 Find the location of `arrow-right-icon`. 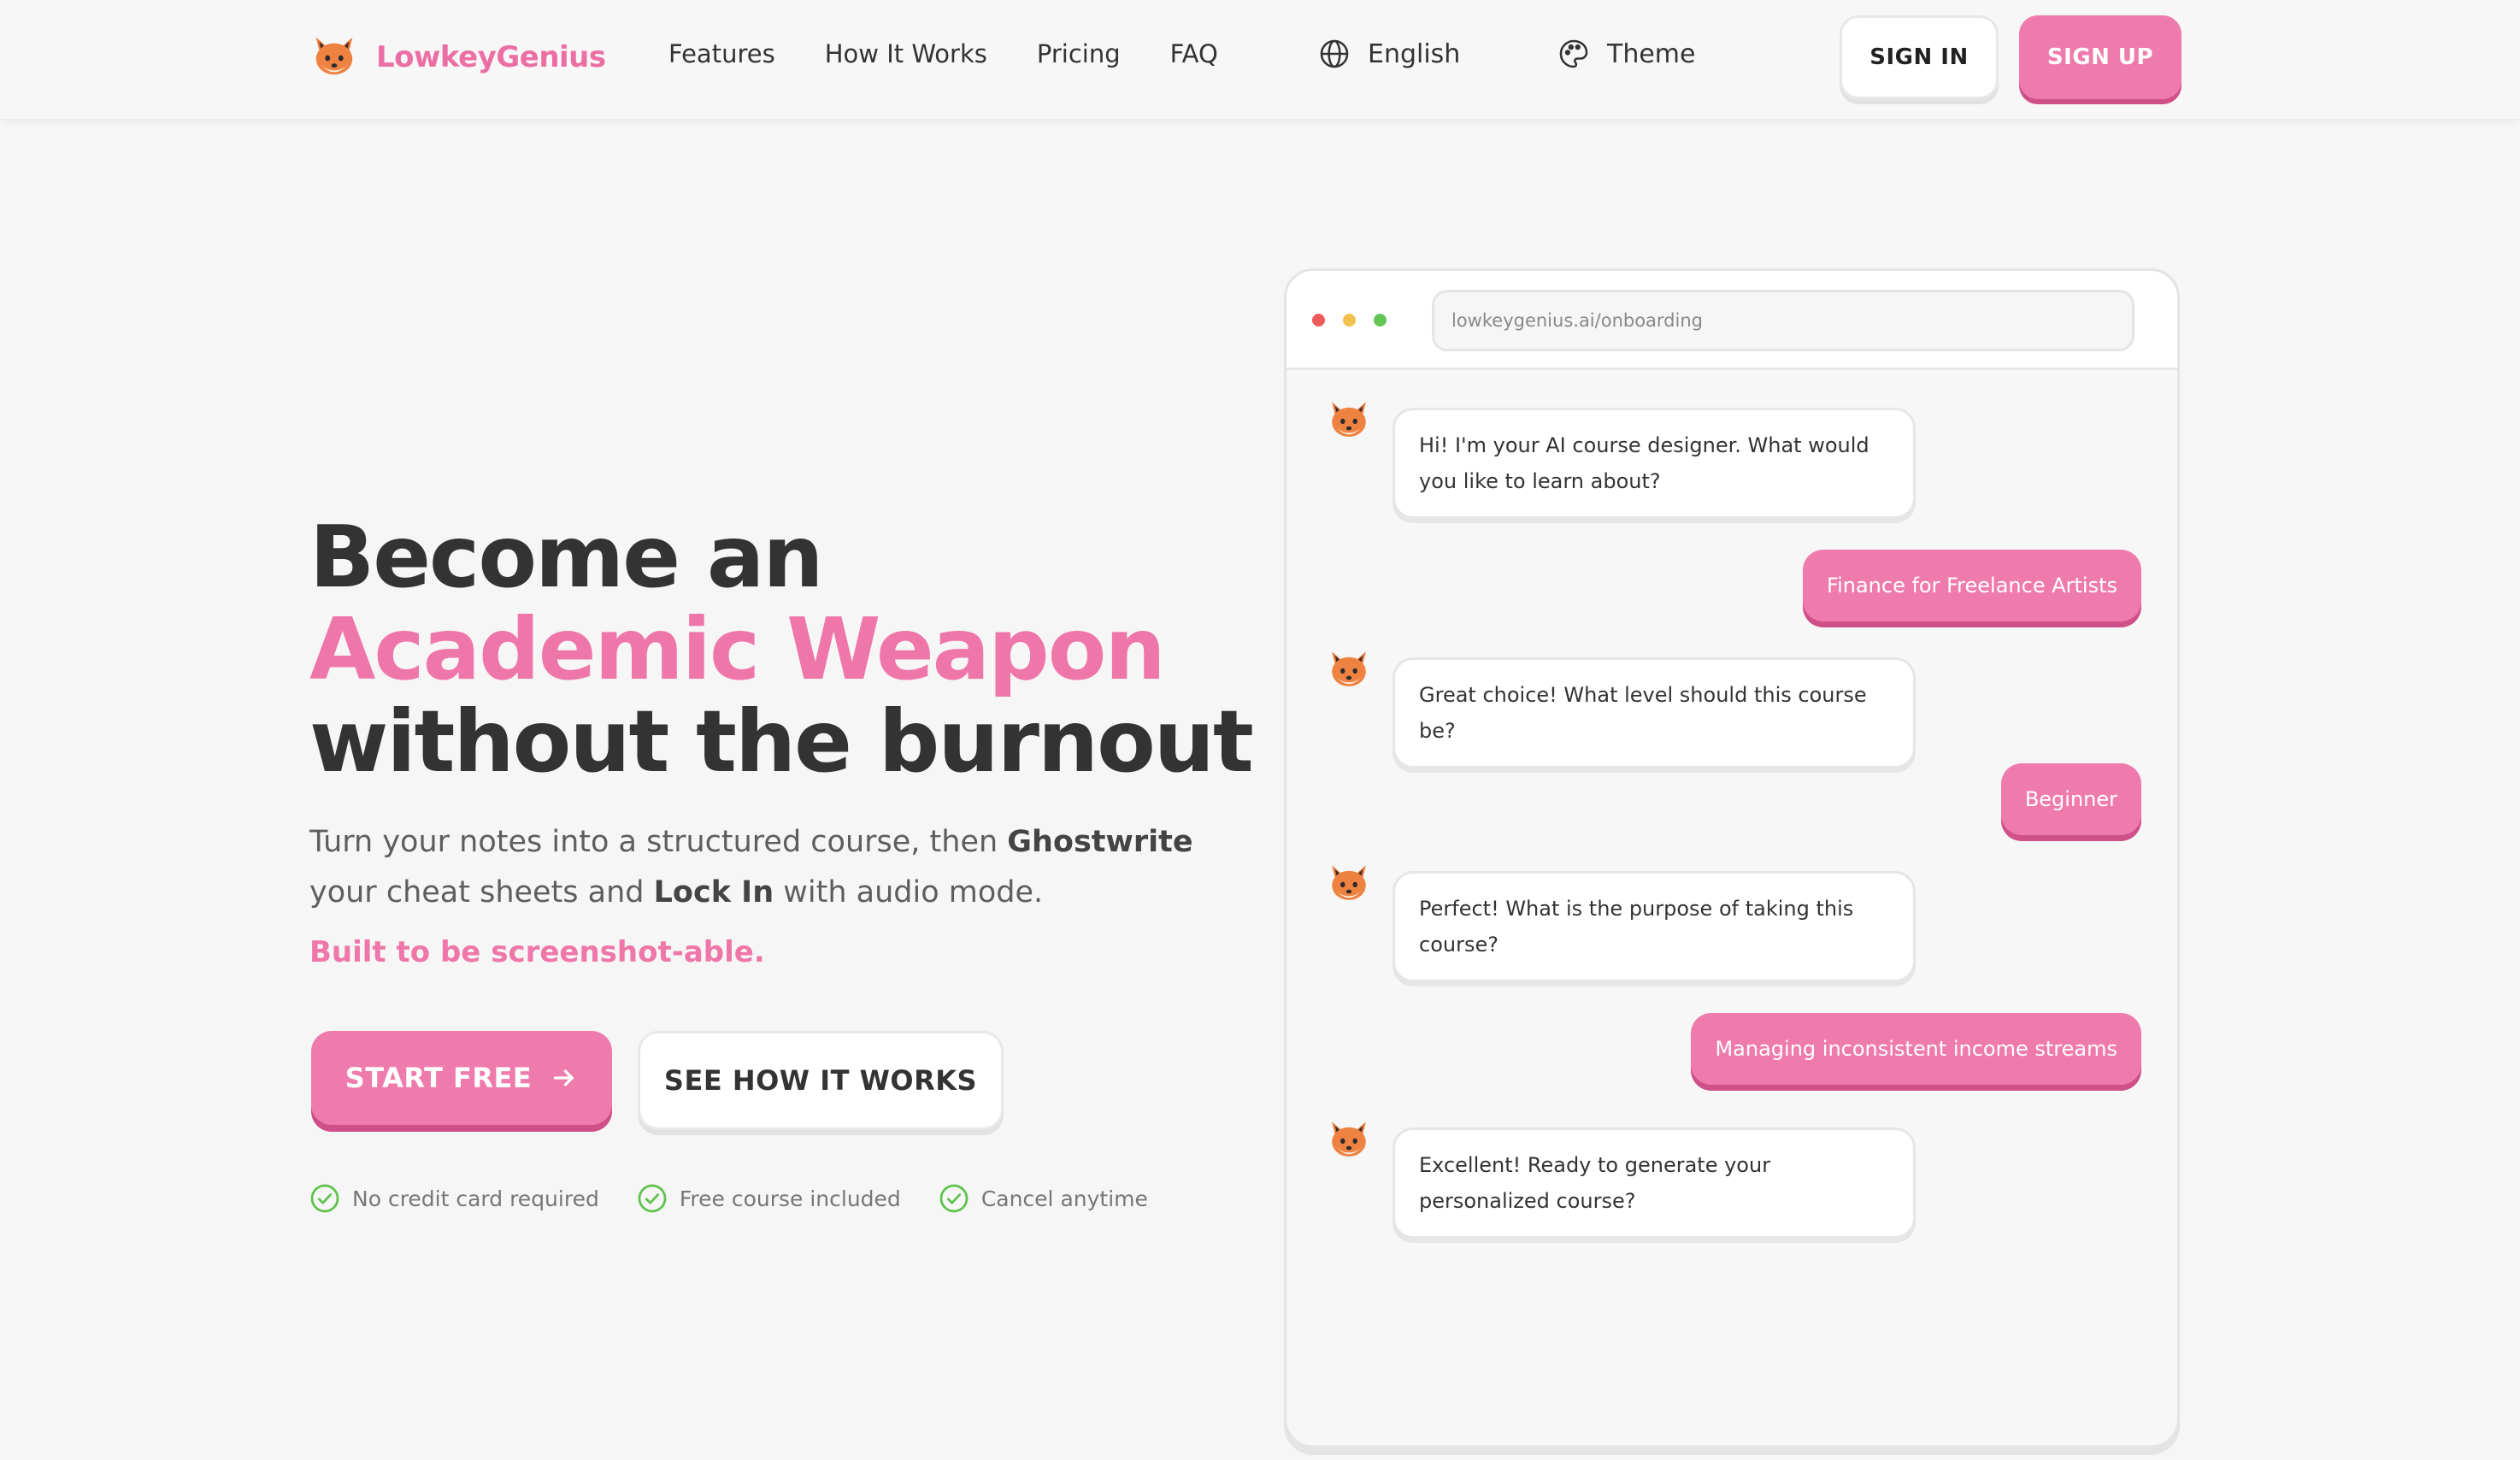

arrow-right-icon is located at coordinates (564, 1077).